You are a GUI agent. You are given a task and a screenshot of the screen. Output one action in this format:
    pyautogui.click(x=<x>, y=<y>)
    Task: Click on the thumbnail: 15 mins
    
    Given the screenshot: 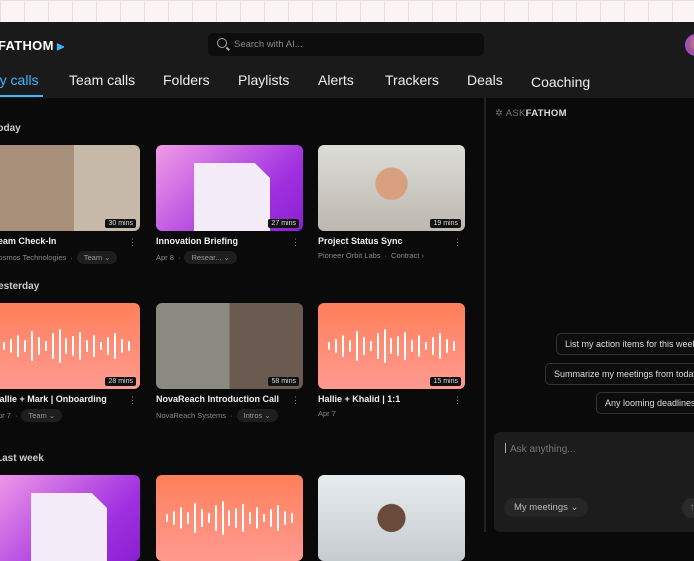 What is the action you would take?
    pyautogui.click(x=391, y=346)
    